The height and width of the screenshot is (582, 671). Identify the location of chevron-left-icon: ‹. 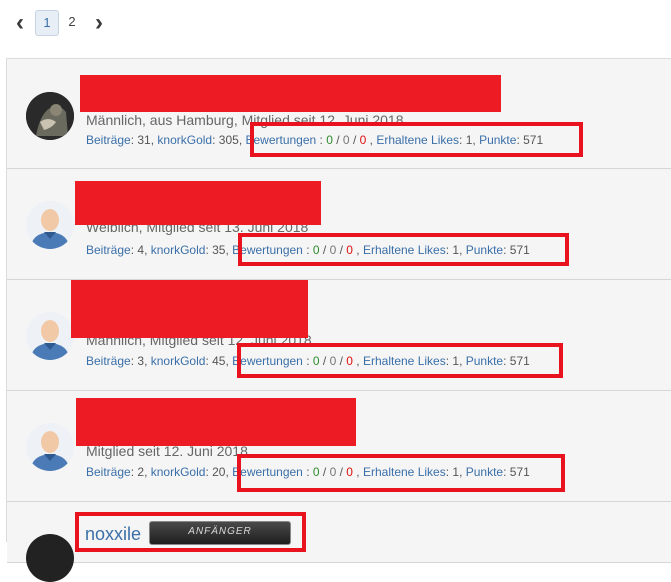
(20, 23).